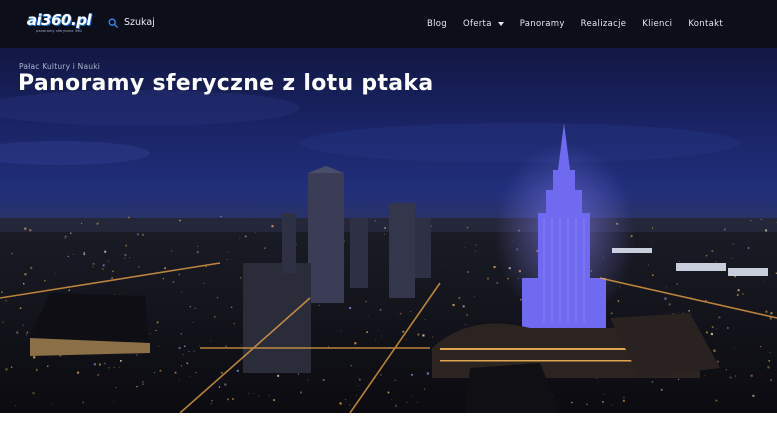 This screenshot has width=777, height=423. I want to click on nav-realizacje: Realizacje, so click(604, 24).